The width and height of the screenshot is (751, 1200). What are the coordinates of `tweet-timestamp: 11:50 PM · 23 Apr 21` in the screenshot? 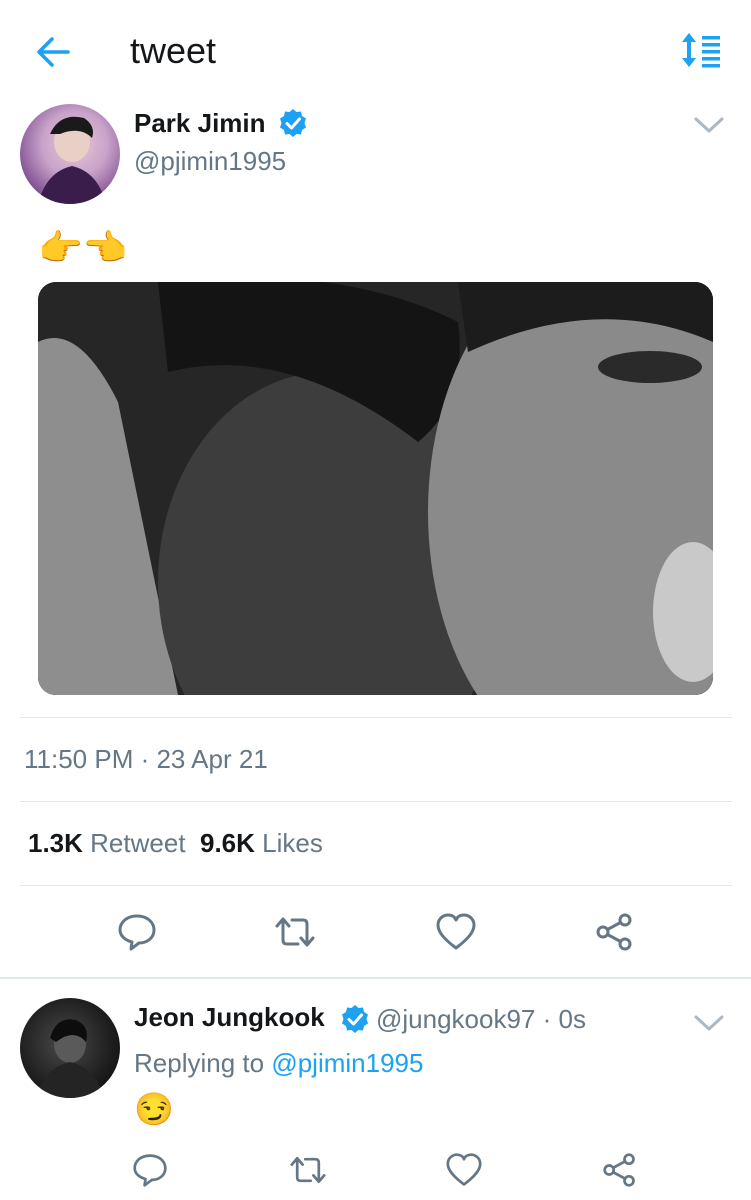 It's located at (146, 759).